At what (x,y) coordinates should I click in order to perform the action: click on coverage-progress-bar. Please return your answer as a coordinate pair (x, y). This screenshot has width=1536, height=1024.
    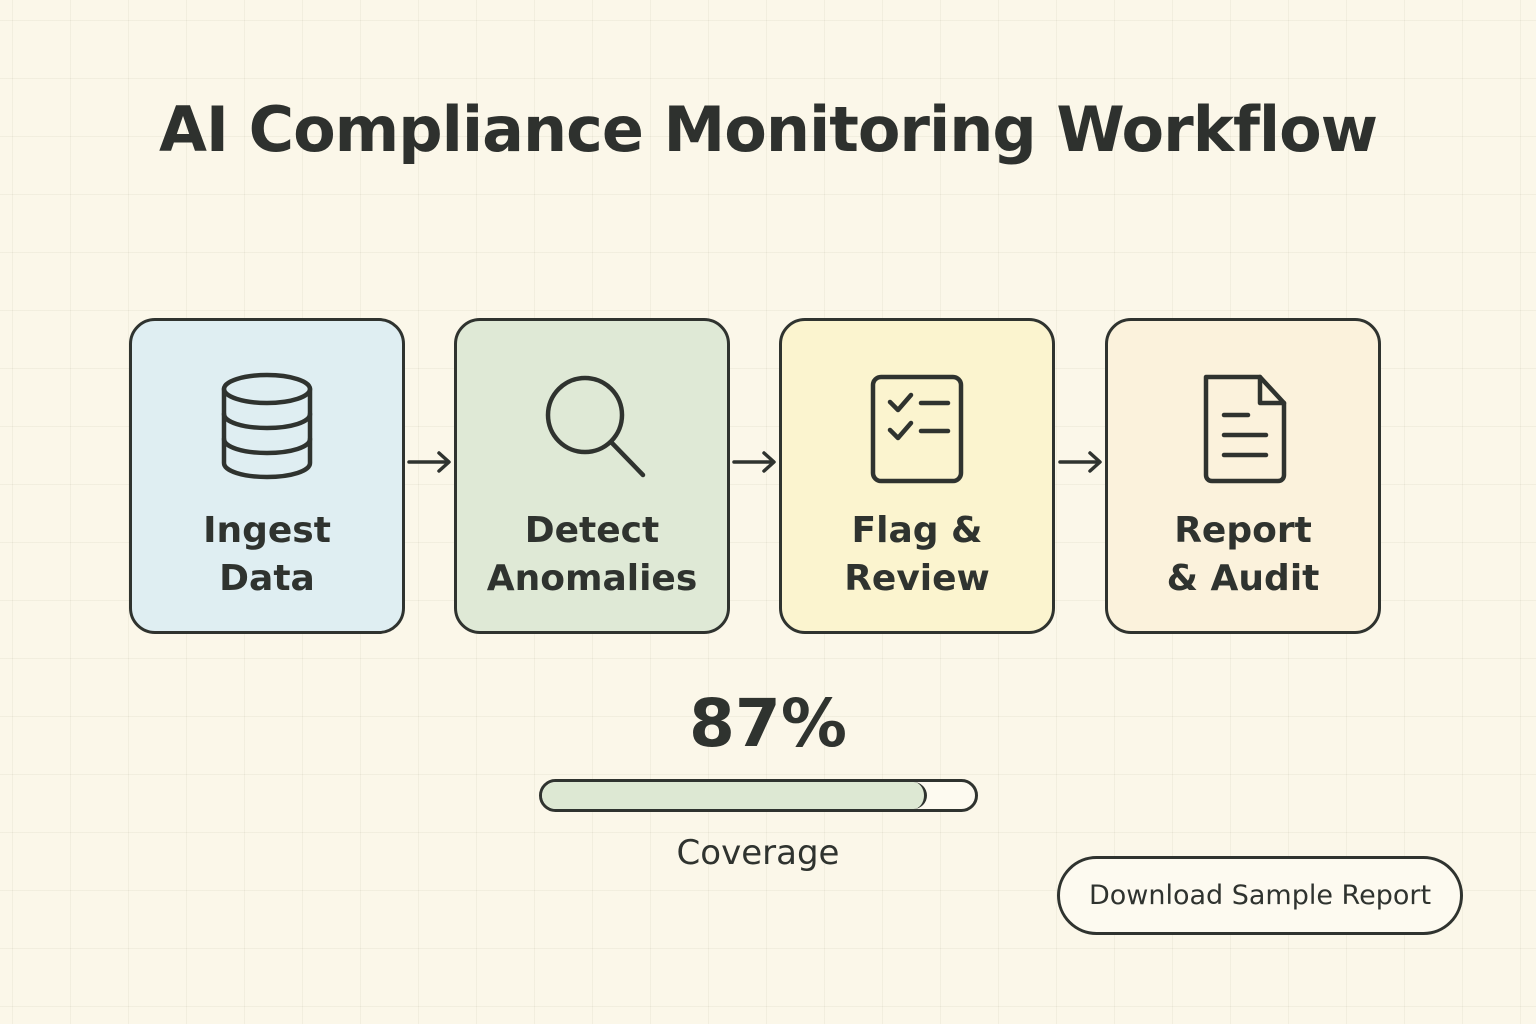
    Looking at the image, I should click on (758, 795).